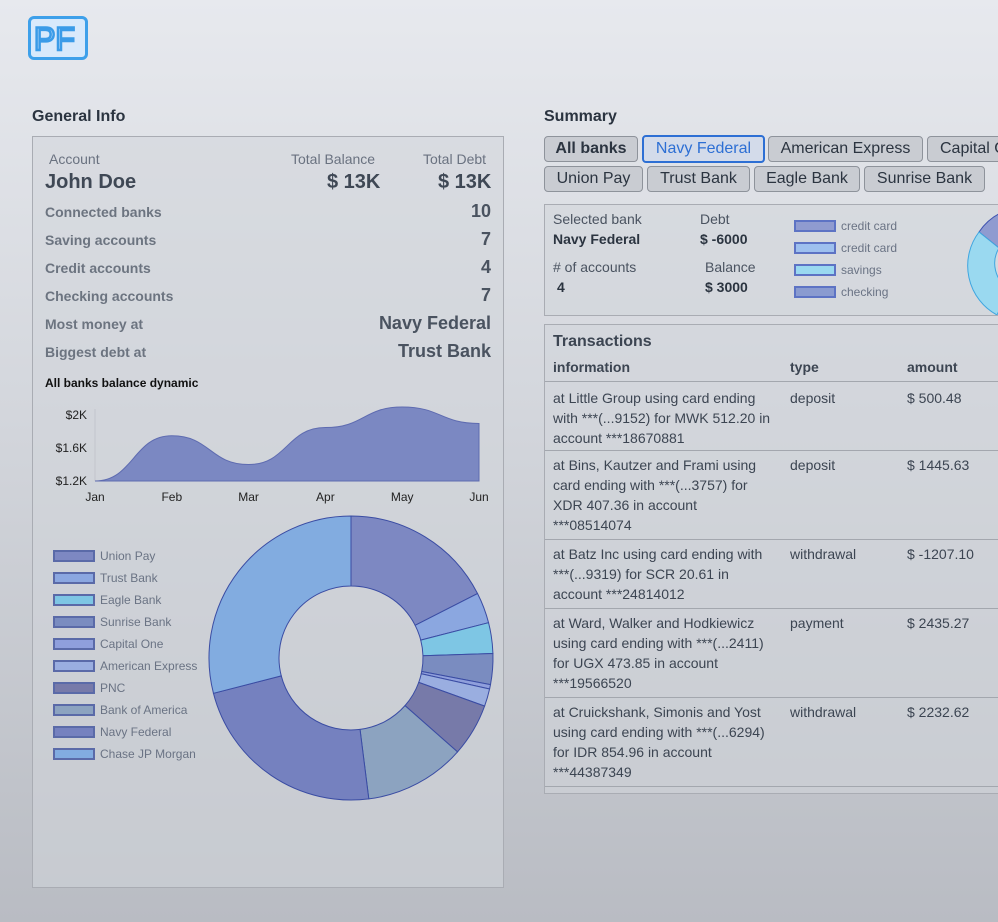  I want to click on info-value: 4, so click(485, 267).